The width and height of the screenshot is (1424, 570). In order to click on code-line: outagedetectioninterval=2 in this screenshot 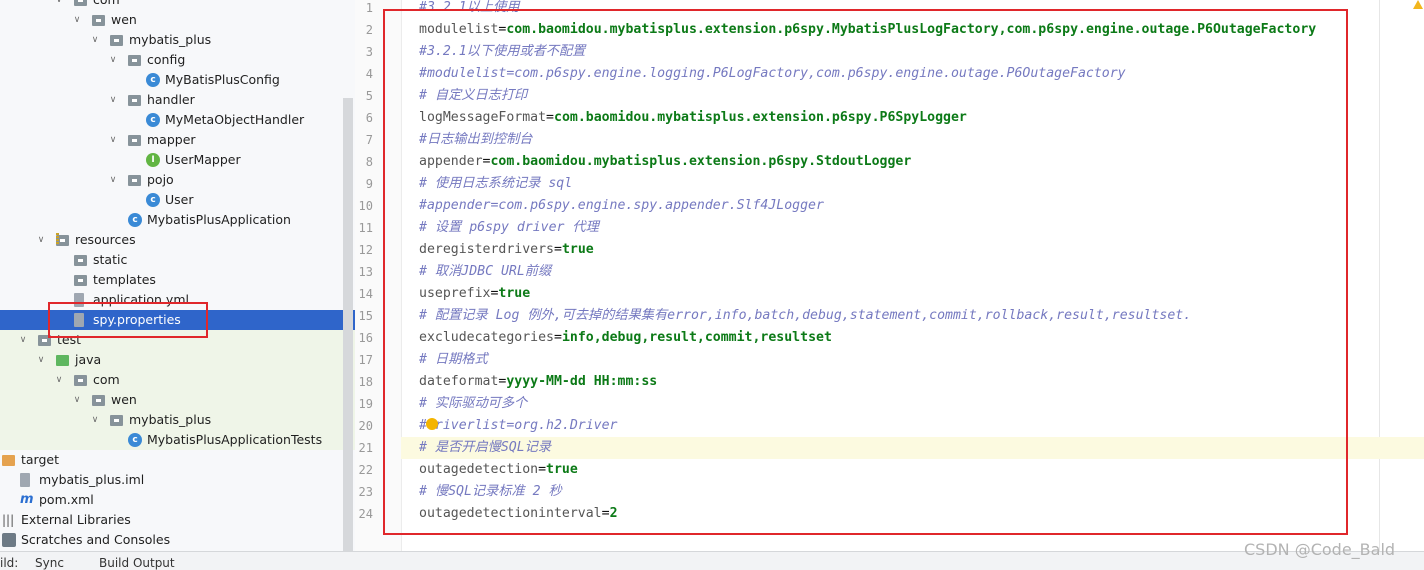, I will do `click(518, 514)`.